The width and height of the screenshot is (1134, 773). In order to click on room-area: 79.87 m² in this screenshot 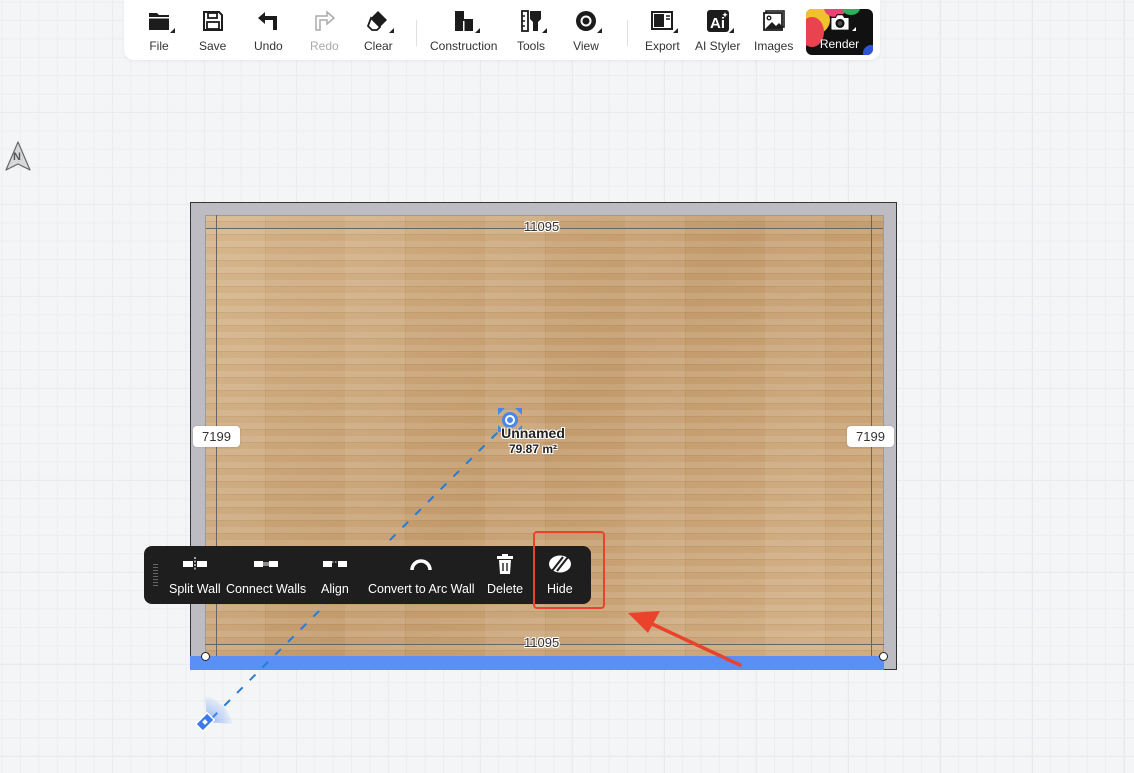, I will do `click(533, 449)`.